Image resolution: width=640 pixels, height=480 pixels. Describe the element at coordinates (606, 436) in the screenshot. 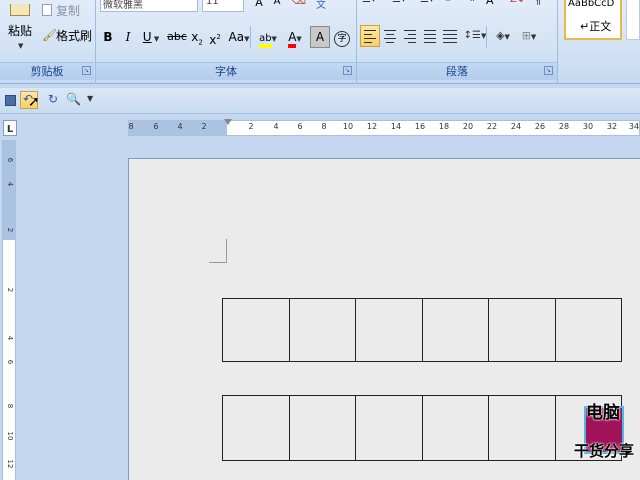

I see `watermark-logo: 电脑 干货分享` at that location.